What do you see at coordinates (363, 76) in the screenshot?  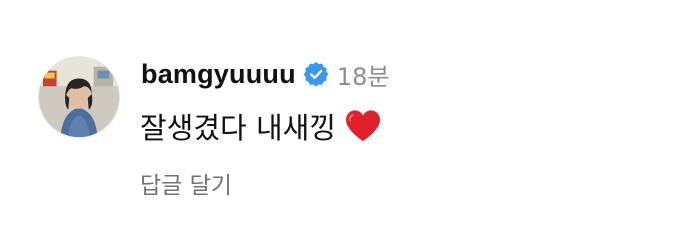 I see `timestamp: 18분` at bounding box center [363, 76].